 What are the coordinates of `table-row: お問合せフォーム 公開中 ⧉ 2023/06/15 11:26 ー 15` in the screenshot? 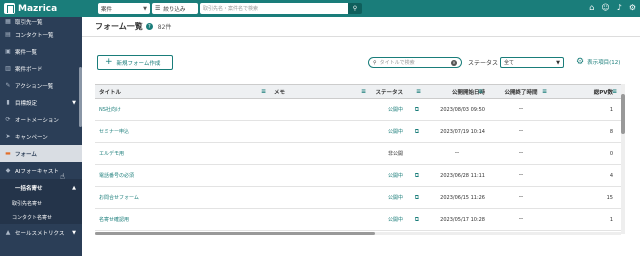 It's located at (358, 198).